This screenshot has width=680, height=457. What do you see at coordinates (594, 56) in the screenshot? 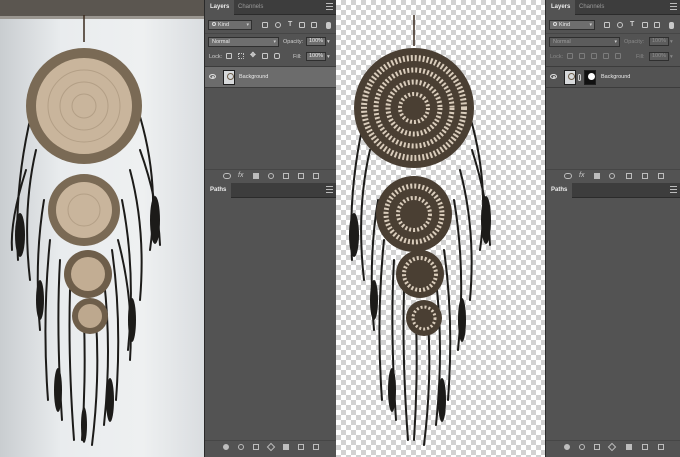
I see `lock-position-icon` at bounding box center [594, 56].